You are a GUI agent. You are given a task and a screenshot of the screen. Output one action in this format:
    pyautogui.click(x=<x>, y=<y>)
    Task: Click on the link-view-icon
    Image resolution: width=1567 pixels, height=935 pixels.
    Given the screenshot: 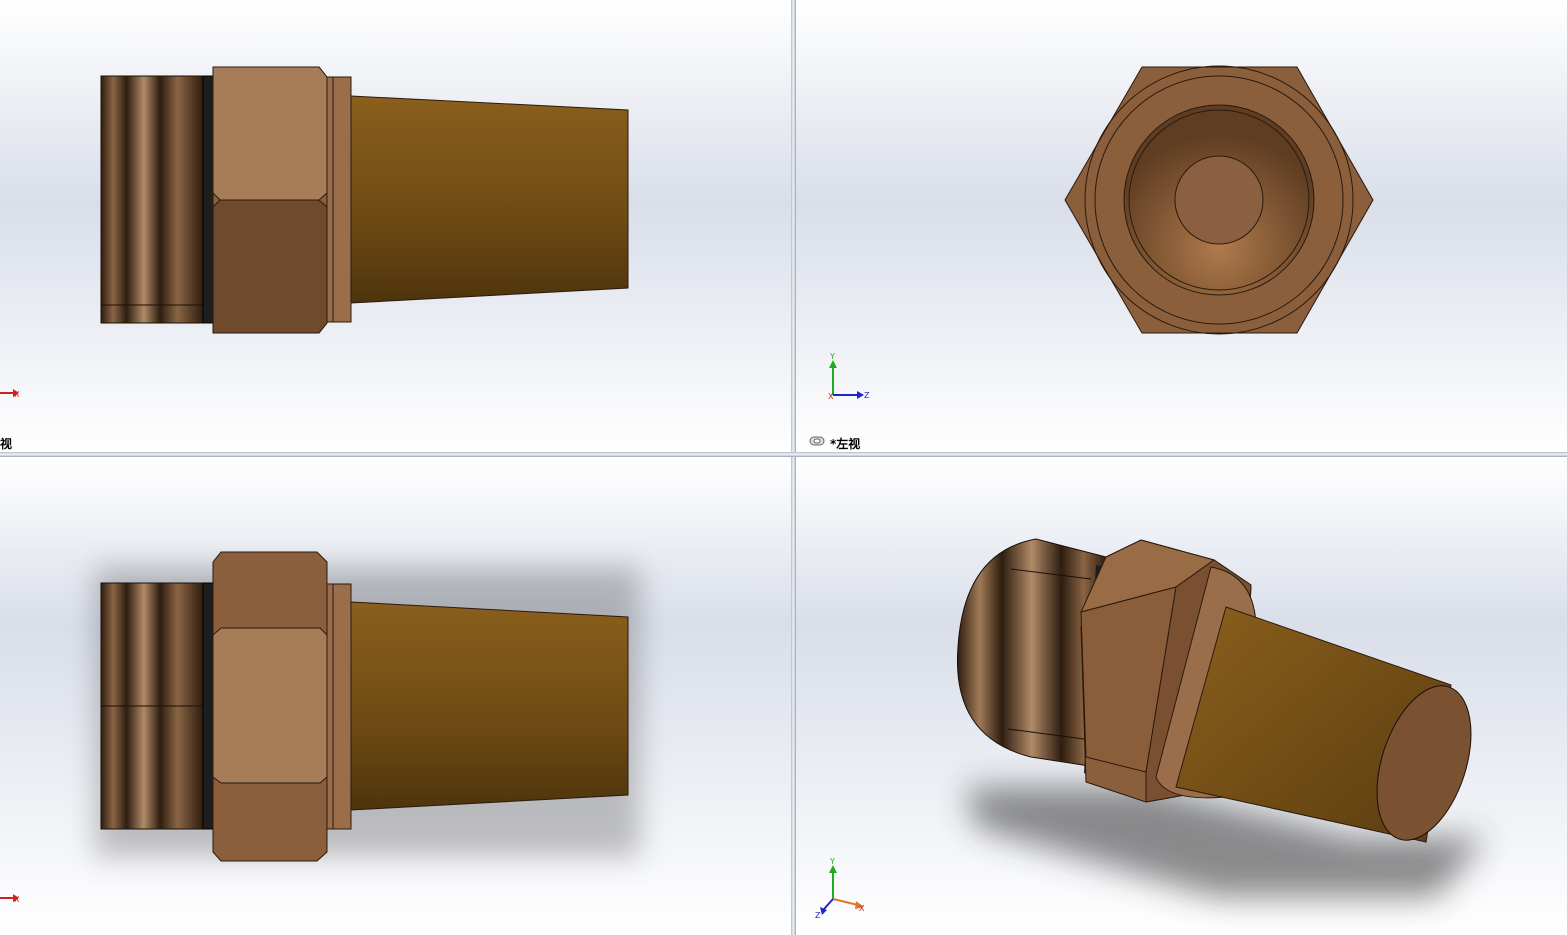 What is the action you would take?
    pyautogui.click(x=817, y=441)
    